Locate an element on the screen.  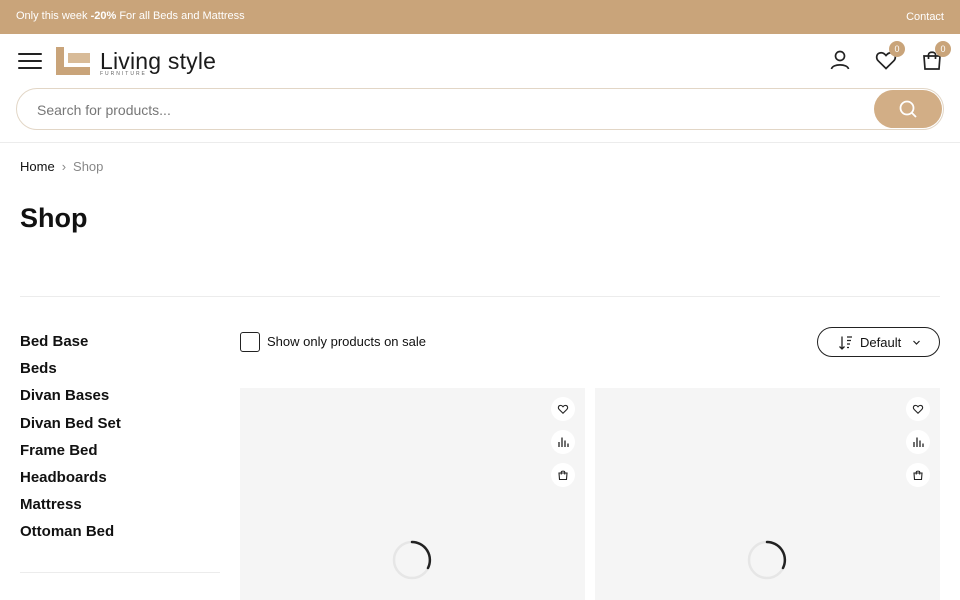
category-item-headboards: Headboards is located at coordinates (70, 481).